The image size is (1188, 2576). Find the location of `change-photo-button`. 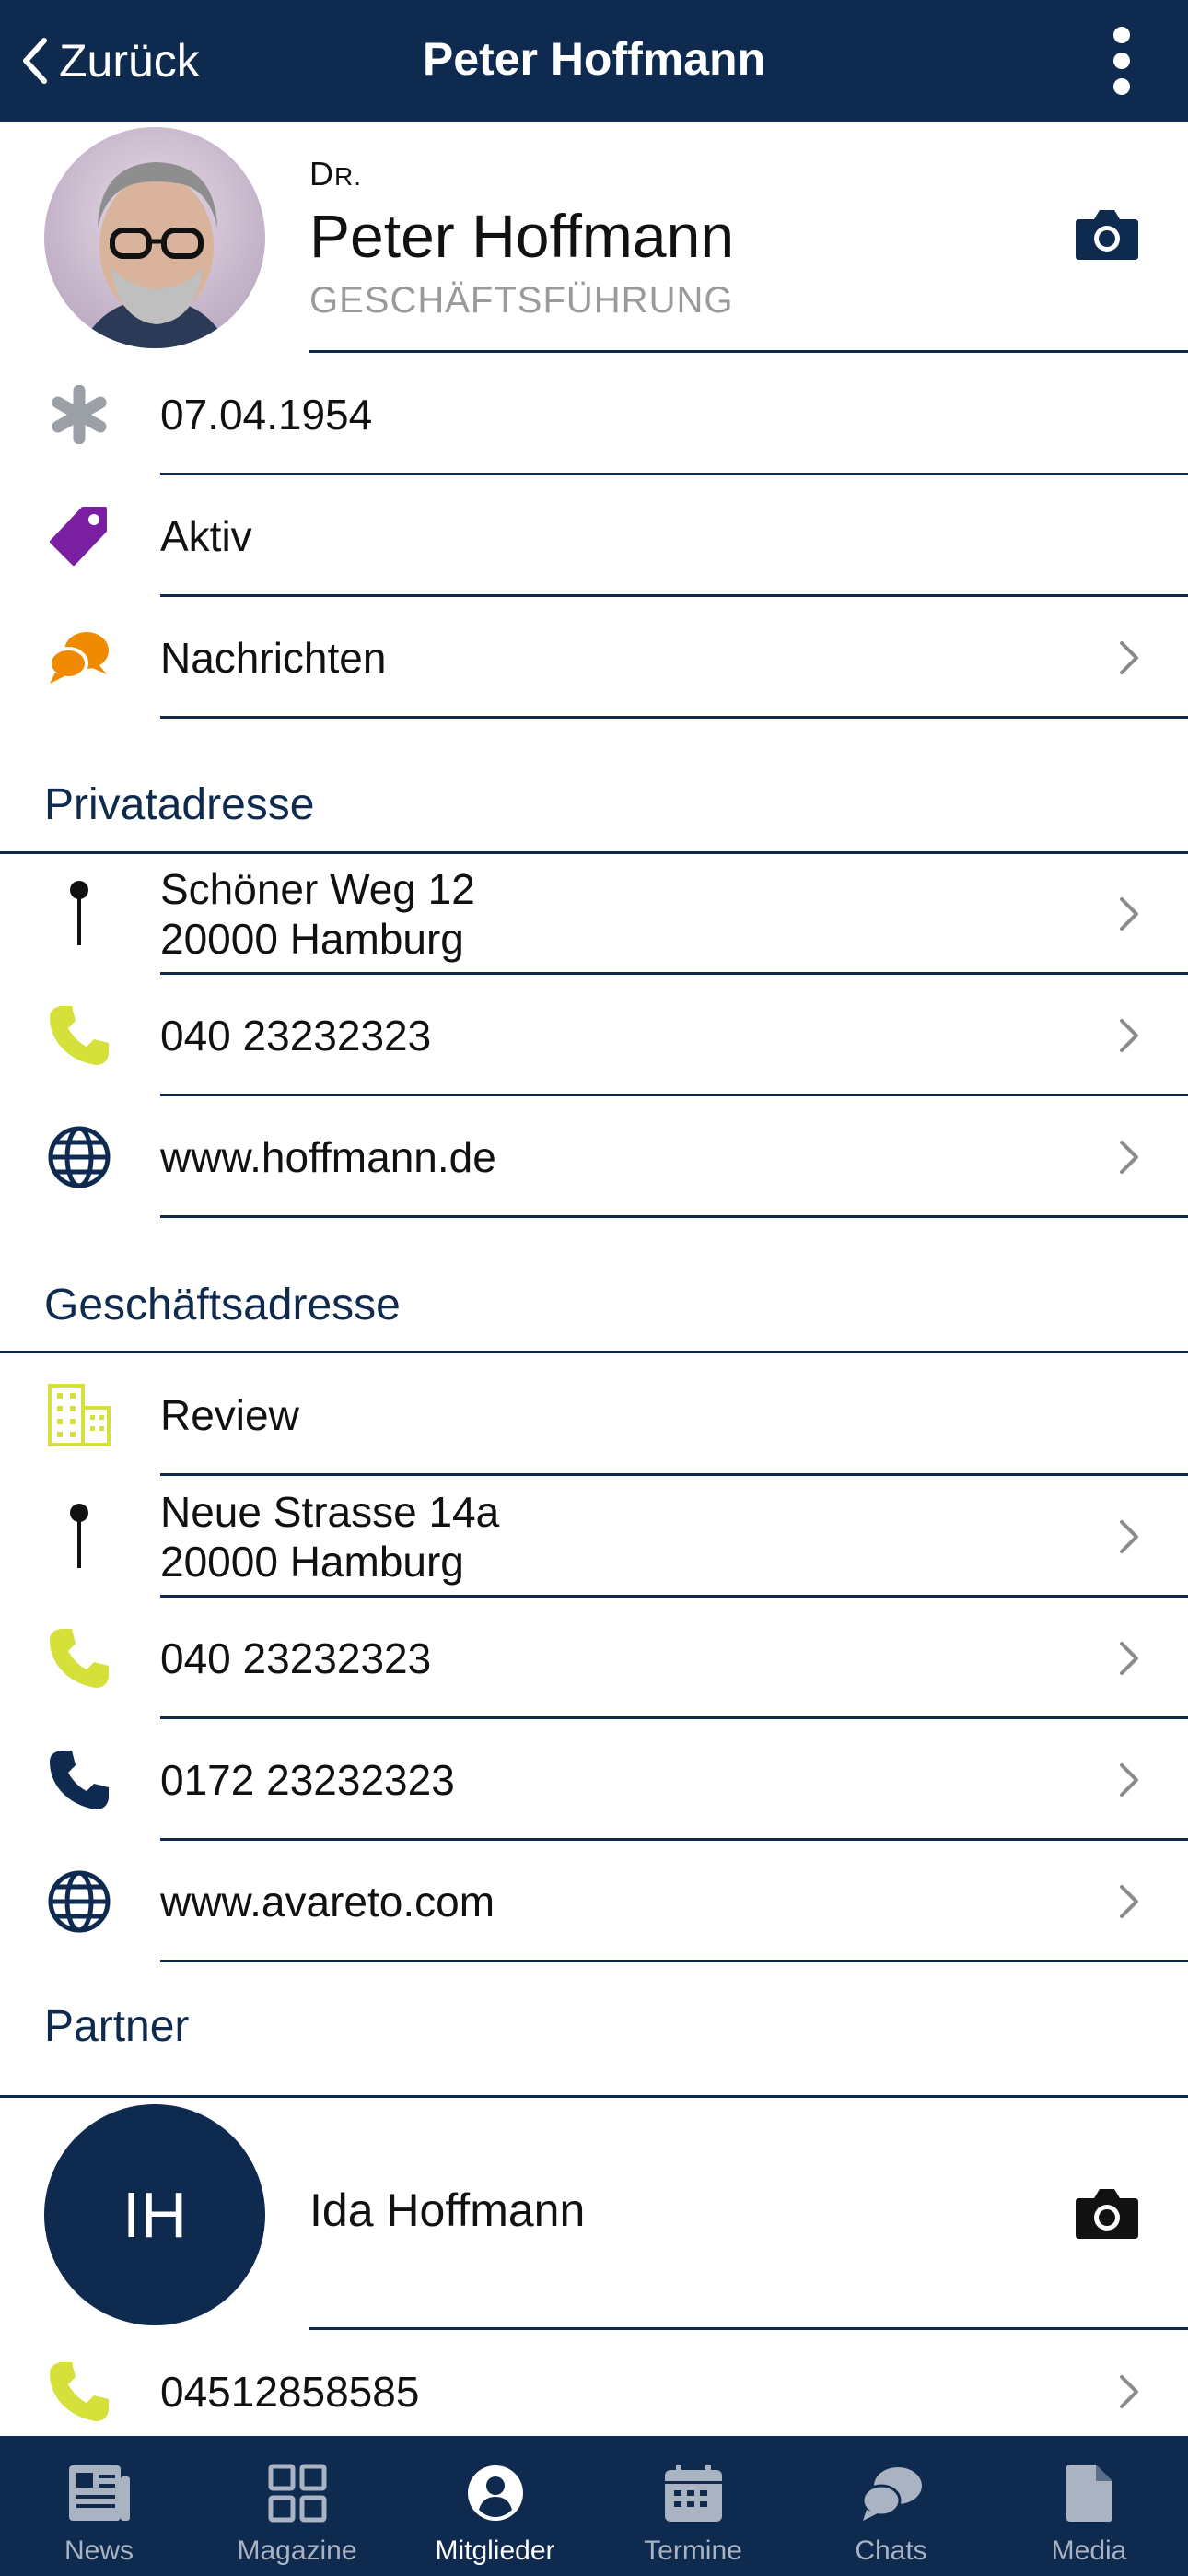

change-photo-button is located at coordinates (1107, 234).